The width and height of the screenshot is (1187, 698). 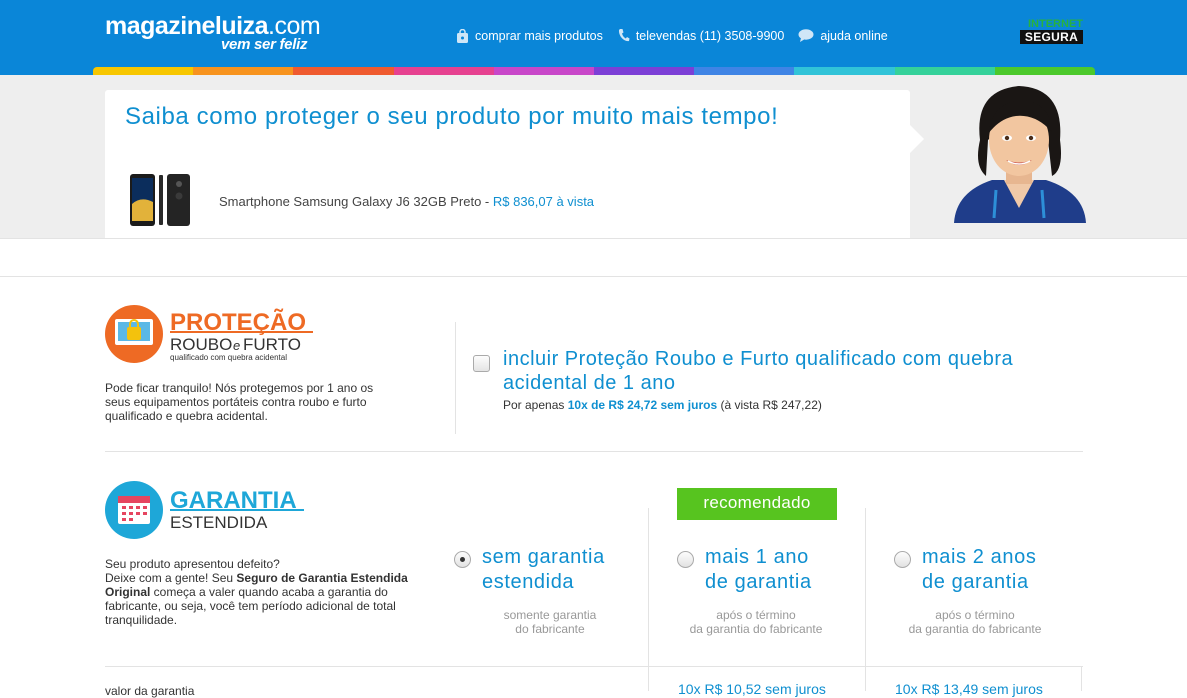 What do you see at coordinates (594, 451) in the screenshot?
I see `section-divider` at bounding box center [594, 451].